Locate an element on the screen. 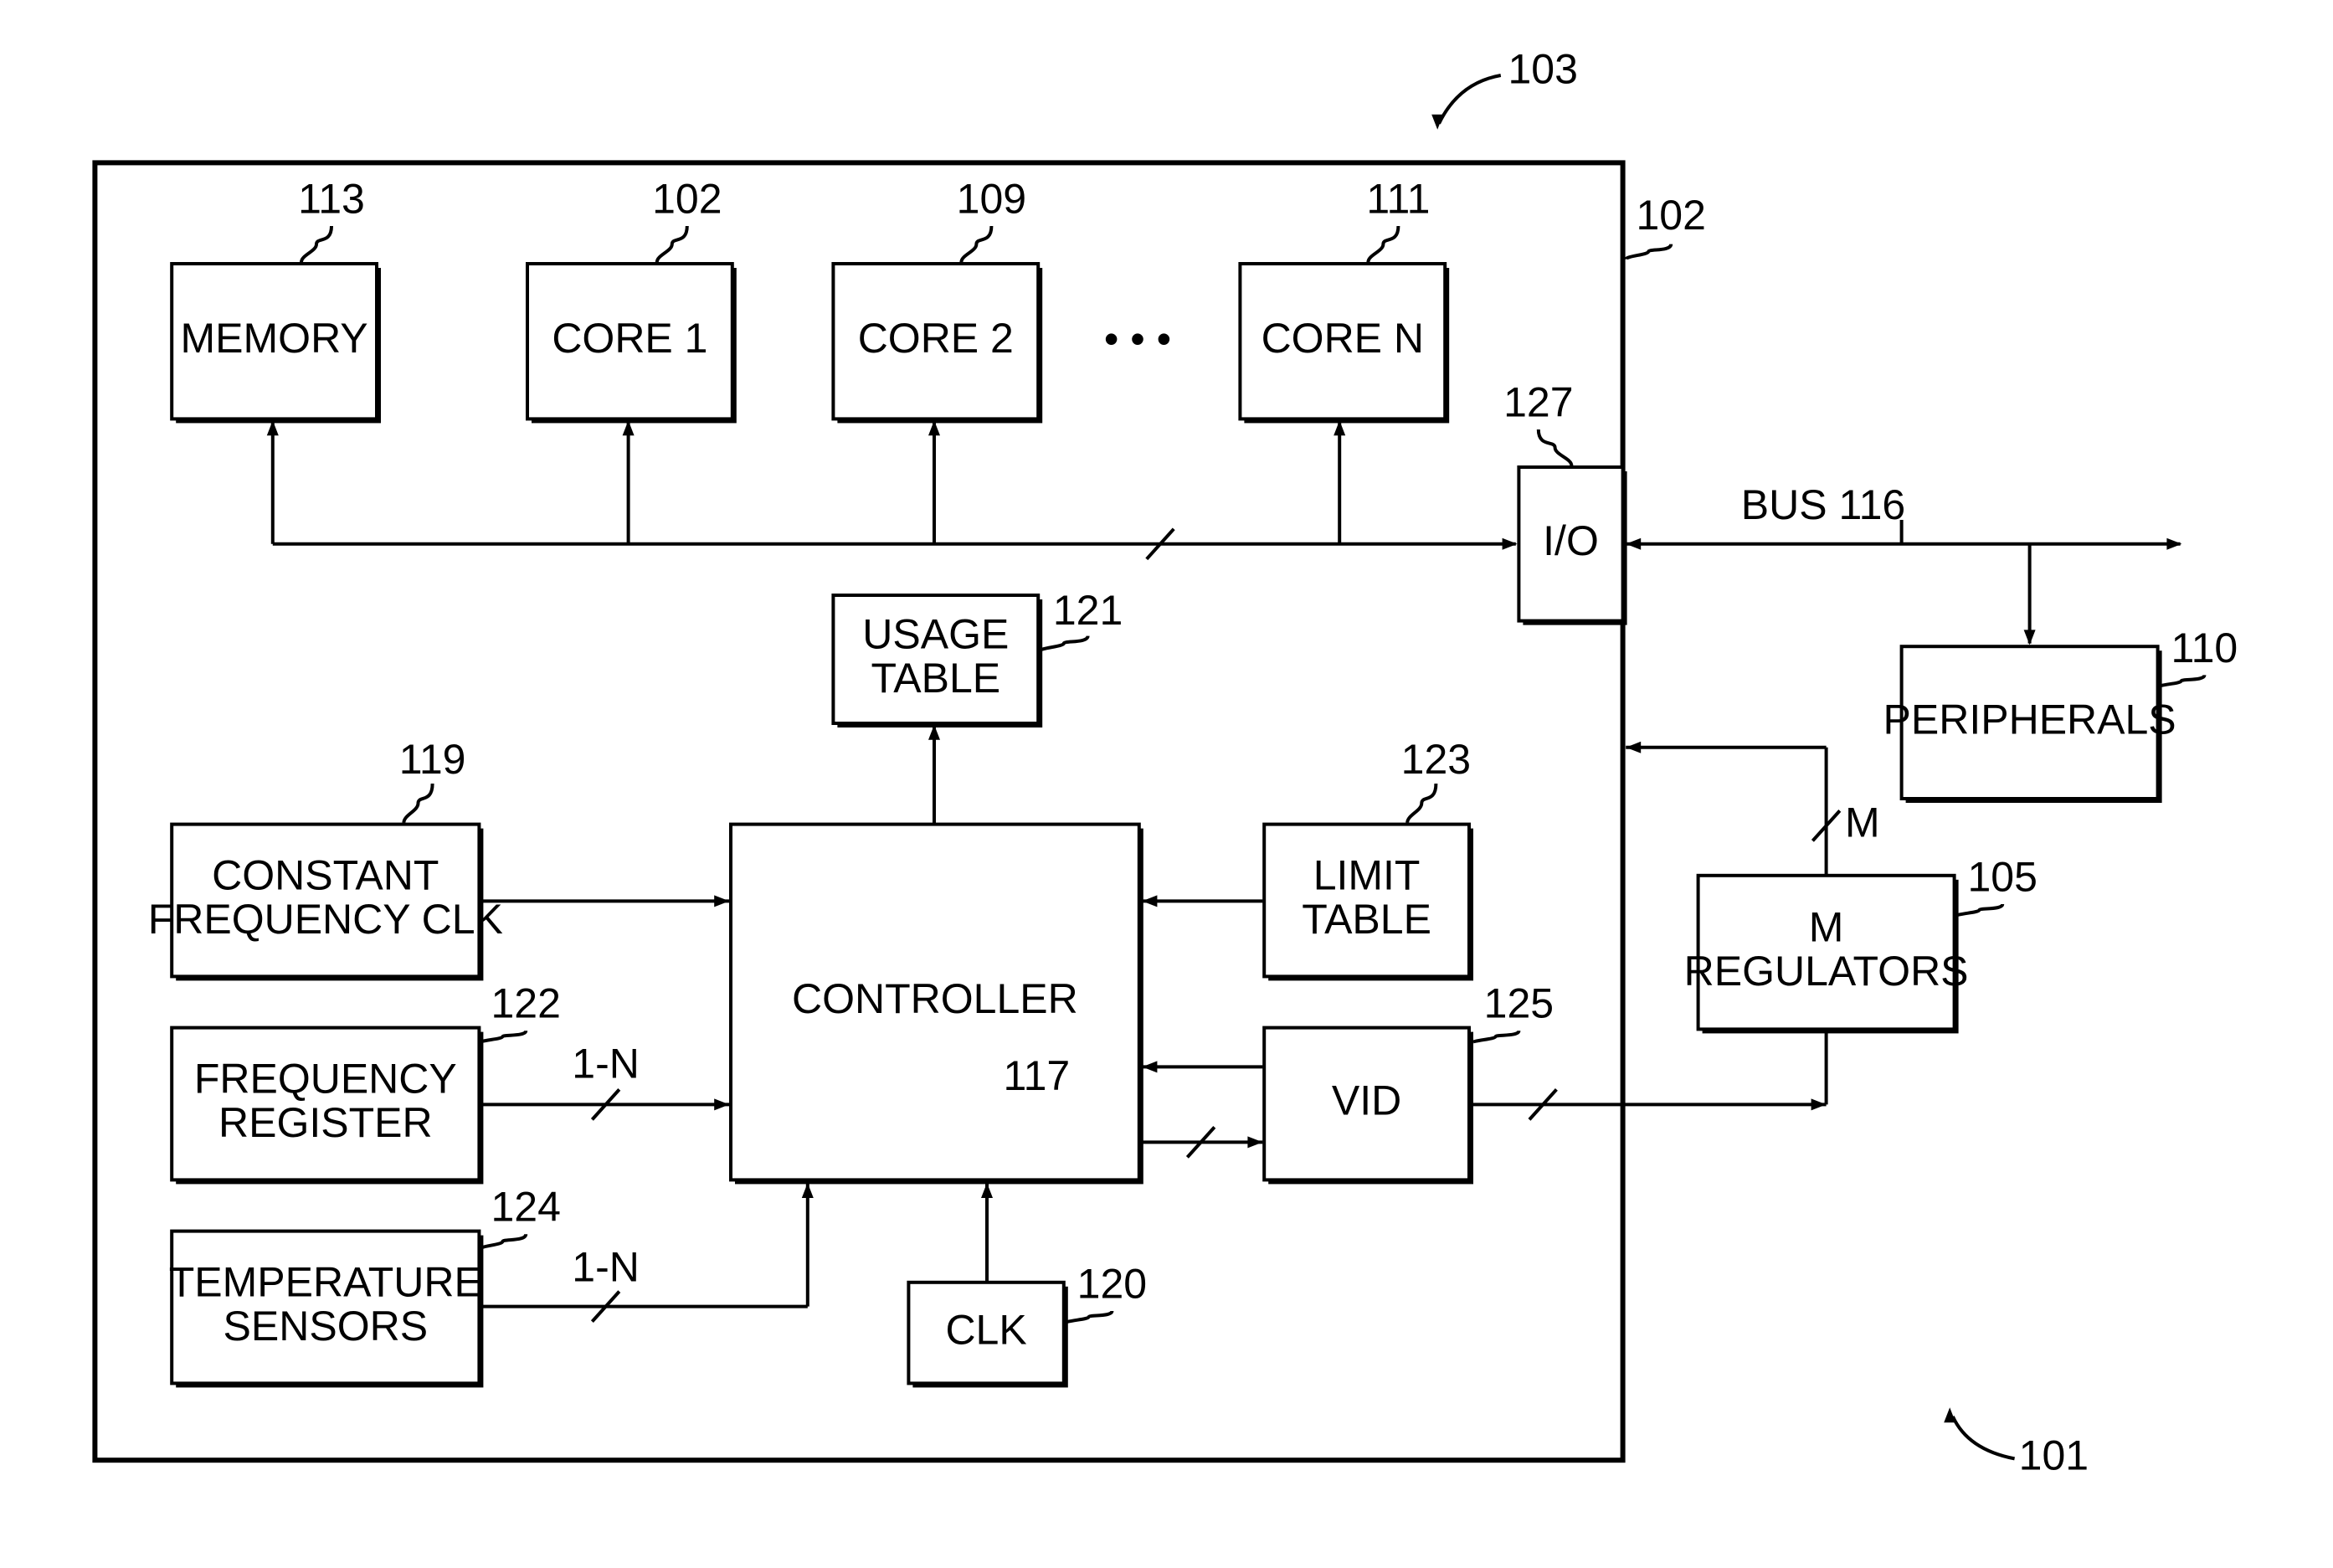  constant-frequency-clk-block-label: FREQUENCY CLK is located at coordinates (325, 919).